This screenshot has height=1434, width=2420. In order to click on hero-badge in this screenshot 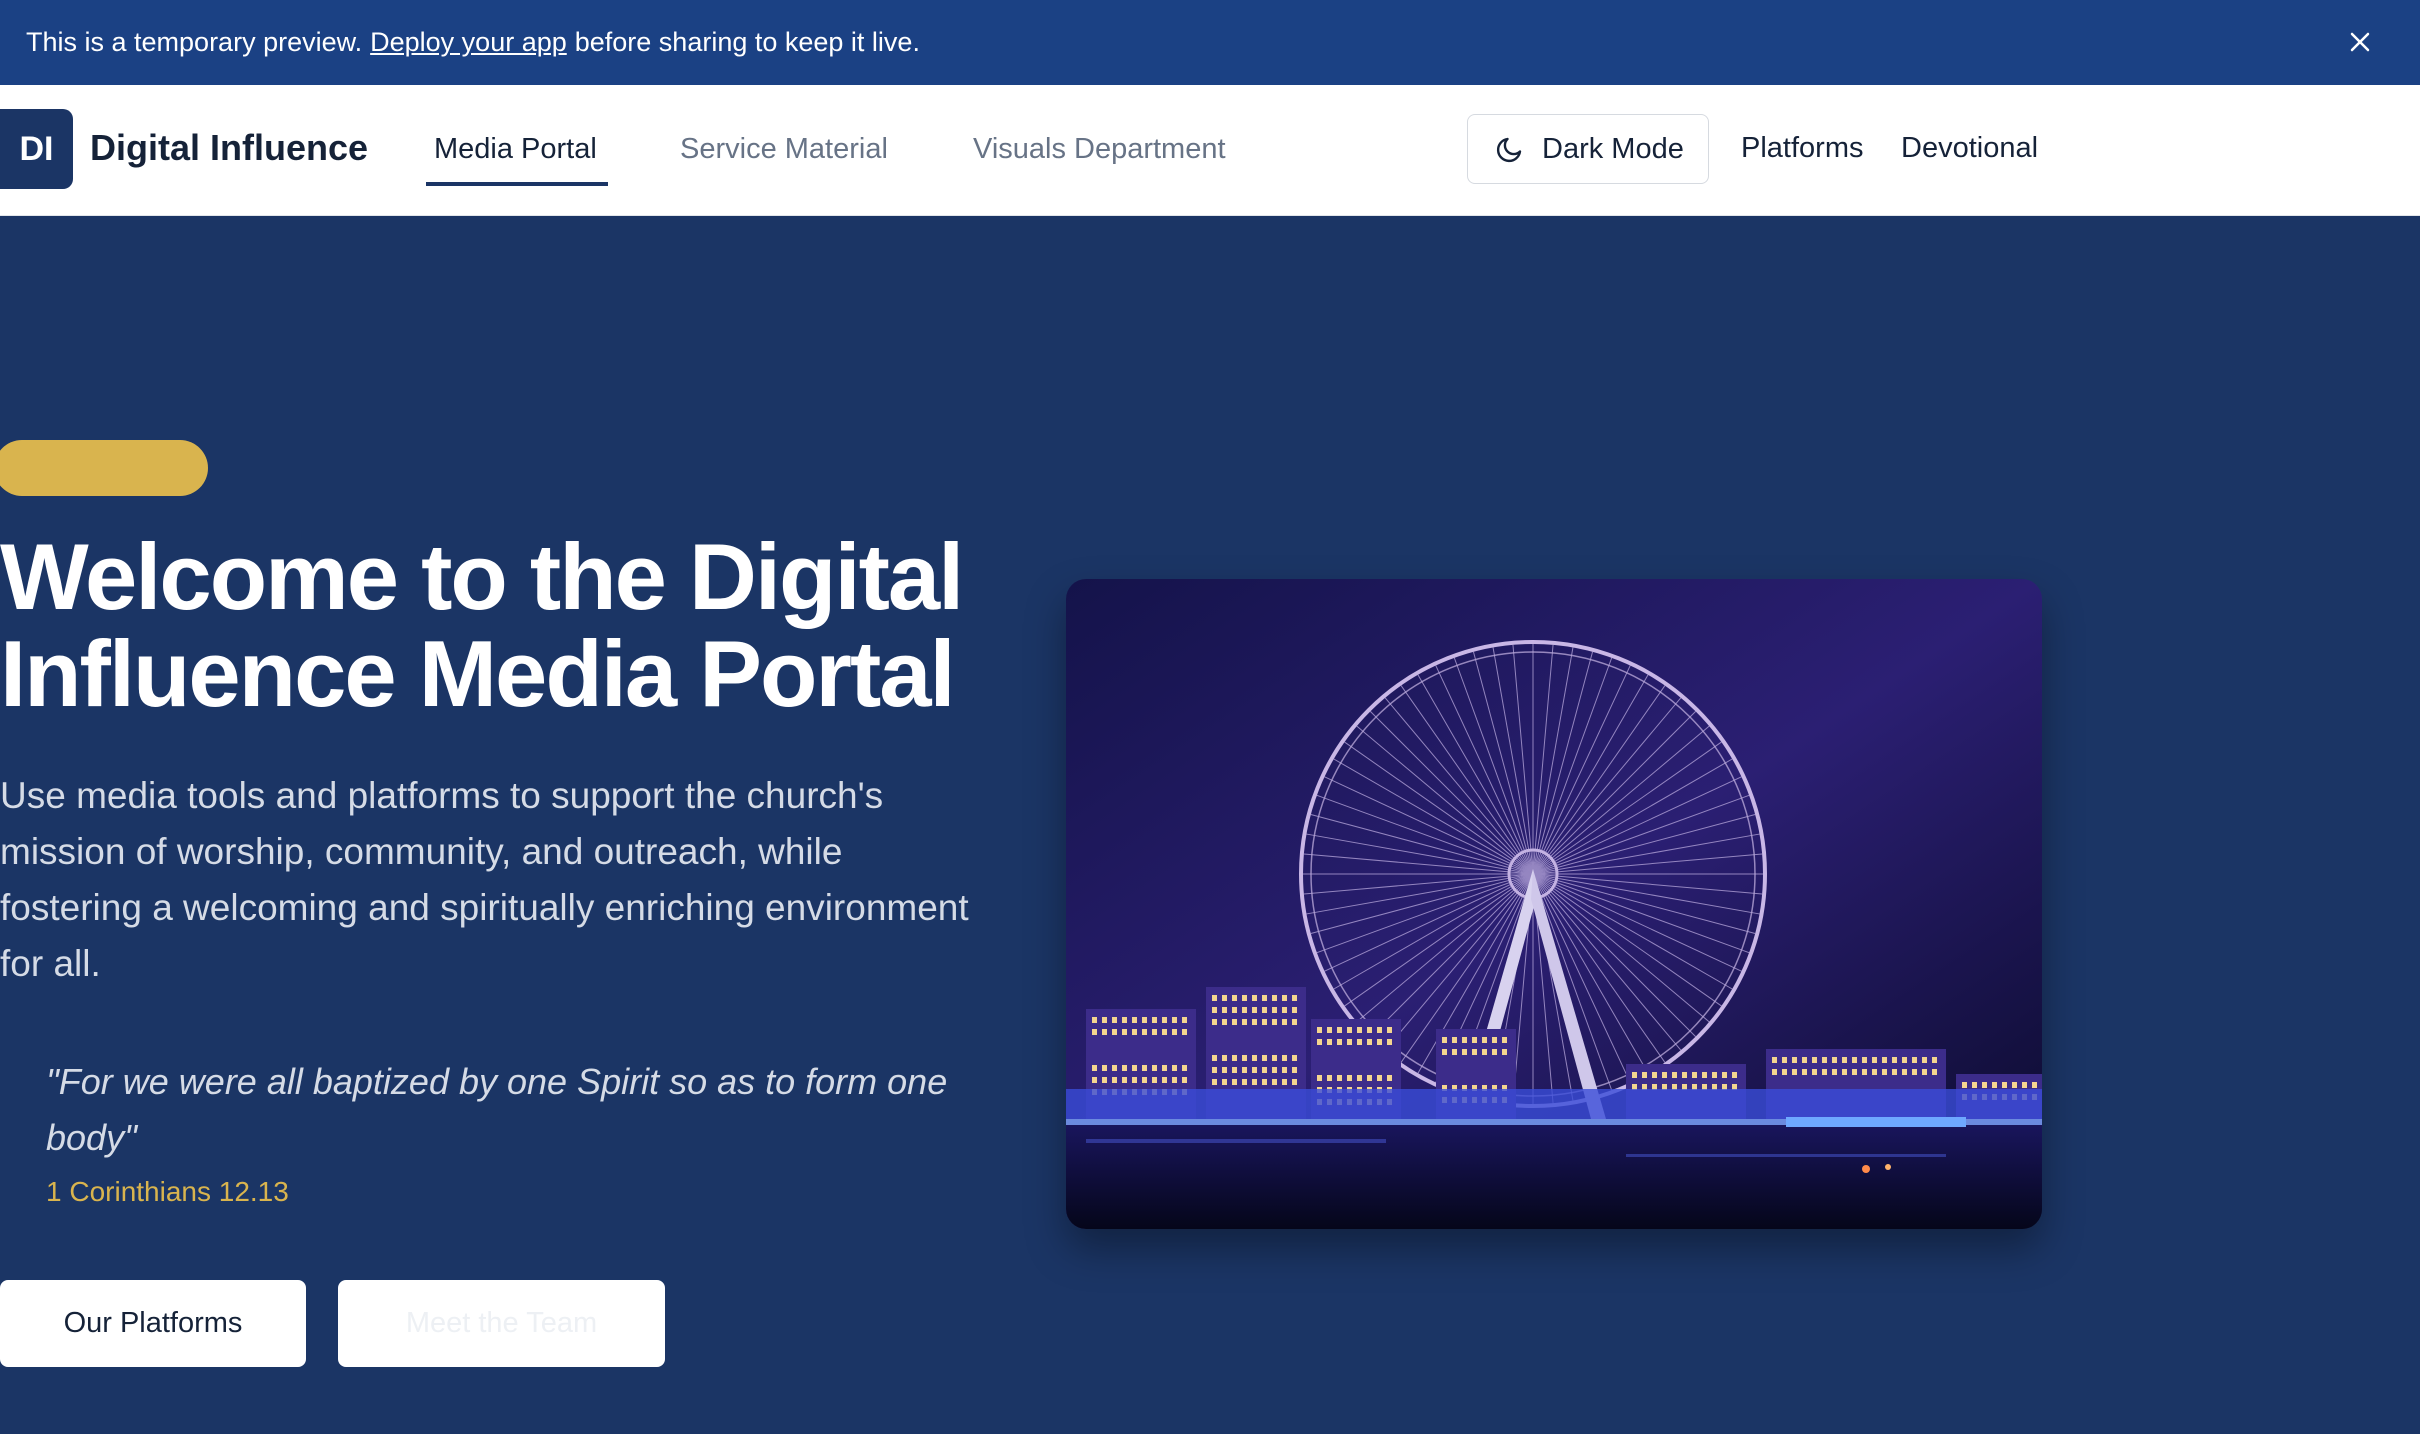, I will do `click(104, 468)`.